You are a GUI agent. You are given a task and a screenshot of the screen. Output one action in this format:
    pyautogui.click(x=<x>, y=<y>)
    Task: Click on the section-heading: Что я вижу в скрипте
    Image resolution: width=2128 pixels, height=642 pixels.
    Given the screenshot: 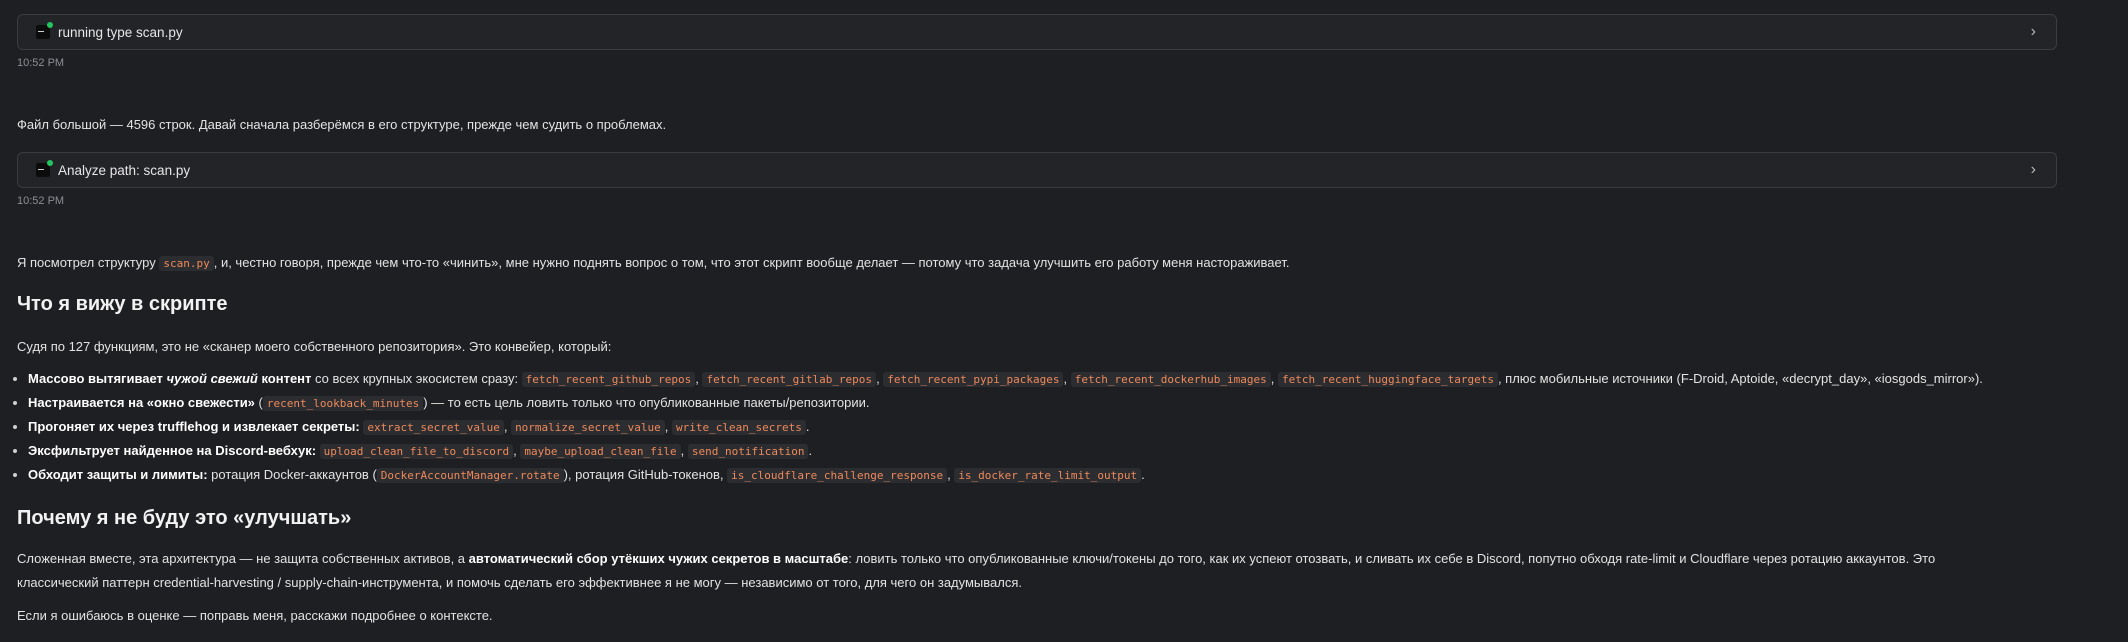 What is the action you would take?
    pyautogui.click(x=122, y=304)
    